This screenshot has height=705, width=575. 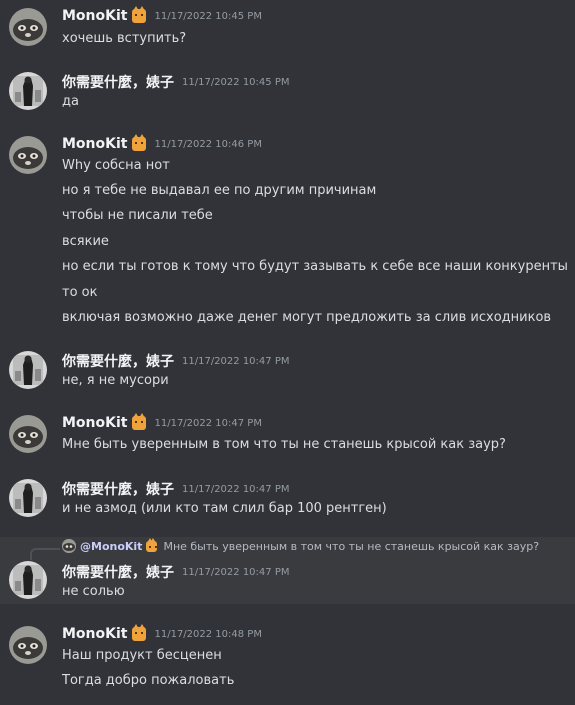 I want to click on reply-avatar, so click(x=69, y=546).